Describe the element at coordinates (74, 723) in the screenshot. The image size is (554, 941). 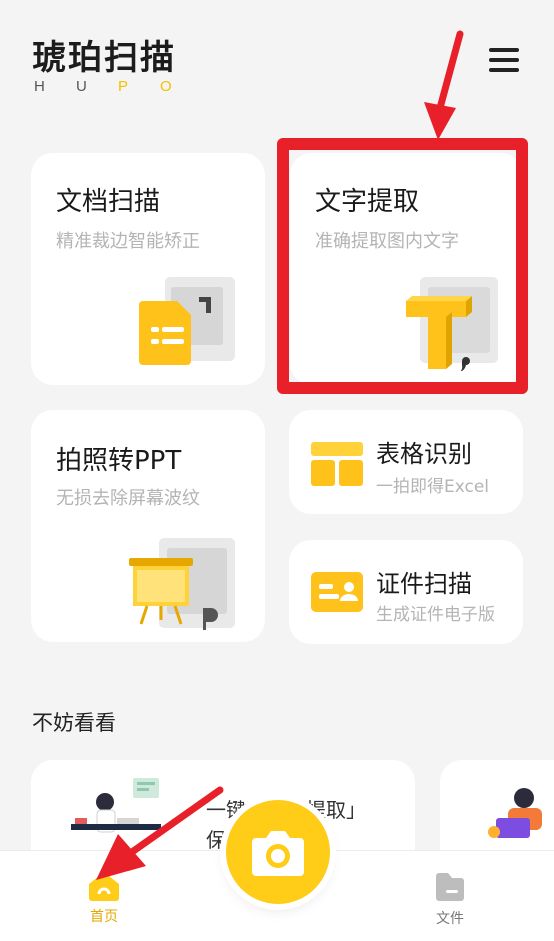
I see `section-title: 不妨看看` at that location.